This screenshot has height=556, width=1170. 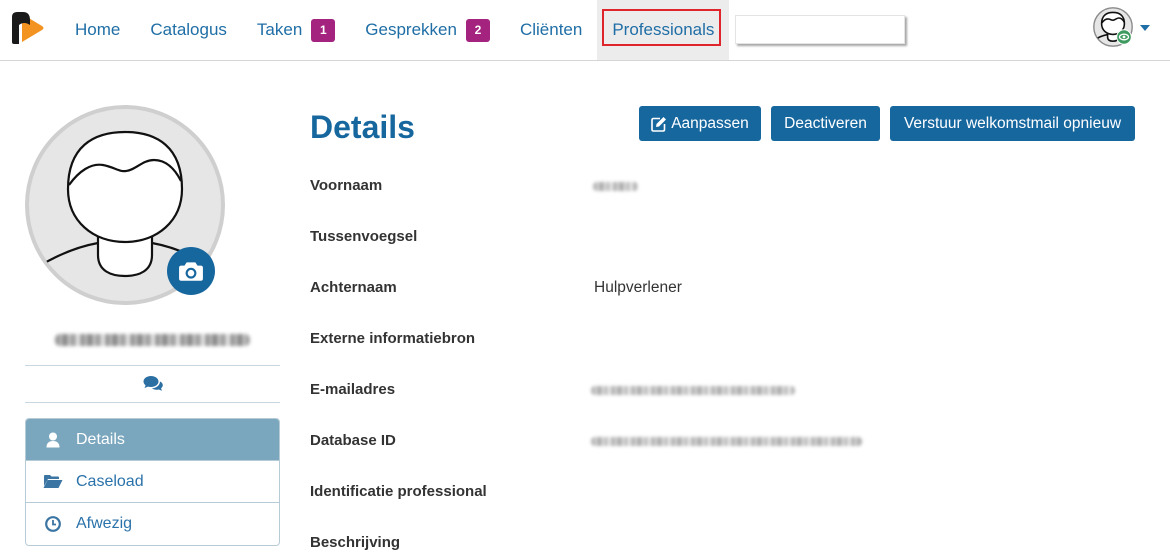 I want to click on user-menu, so click(x=1122, y=28).